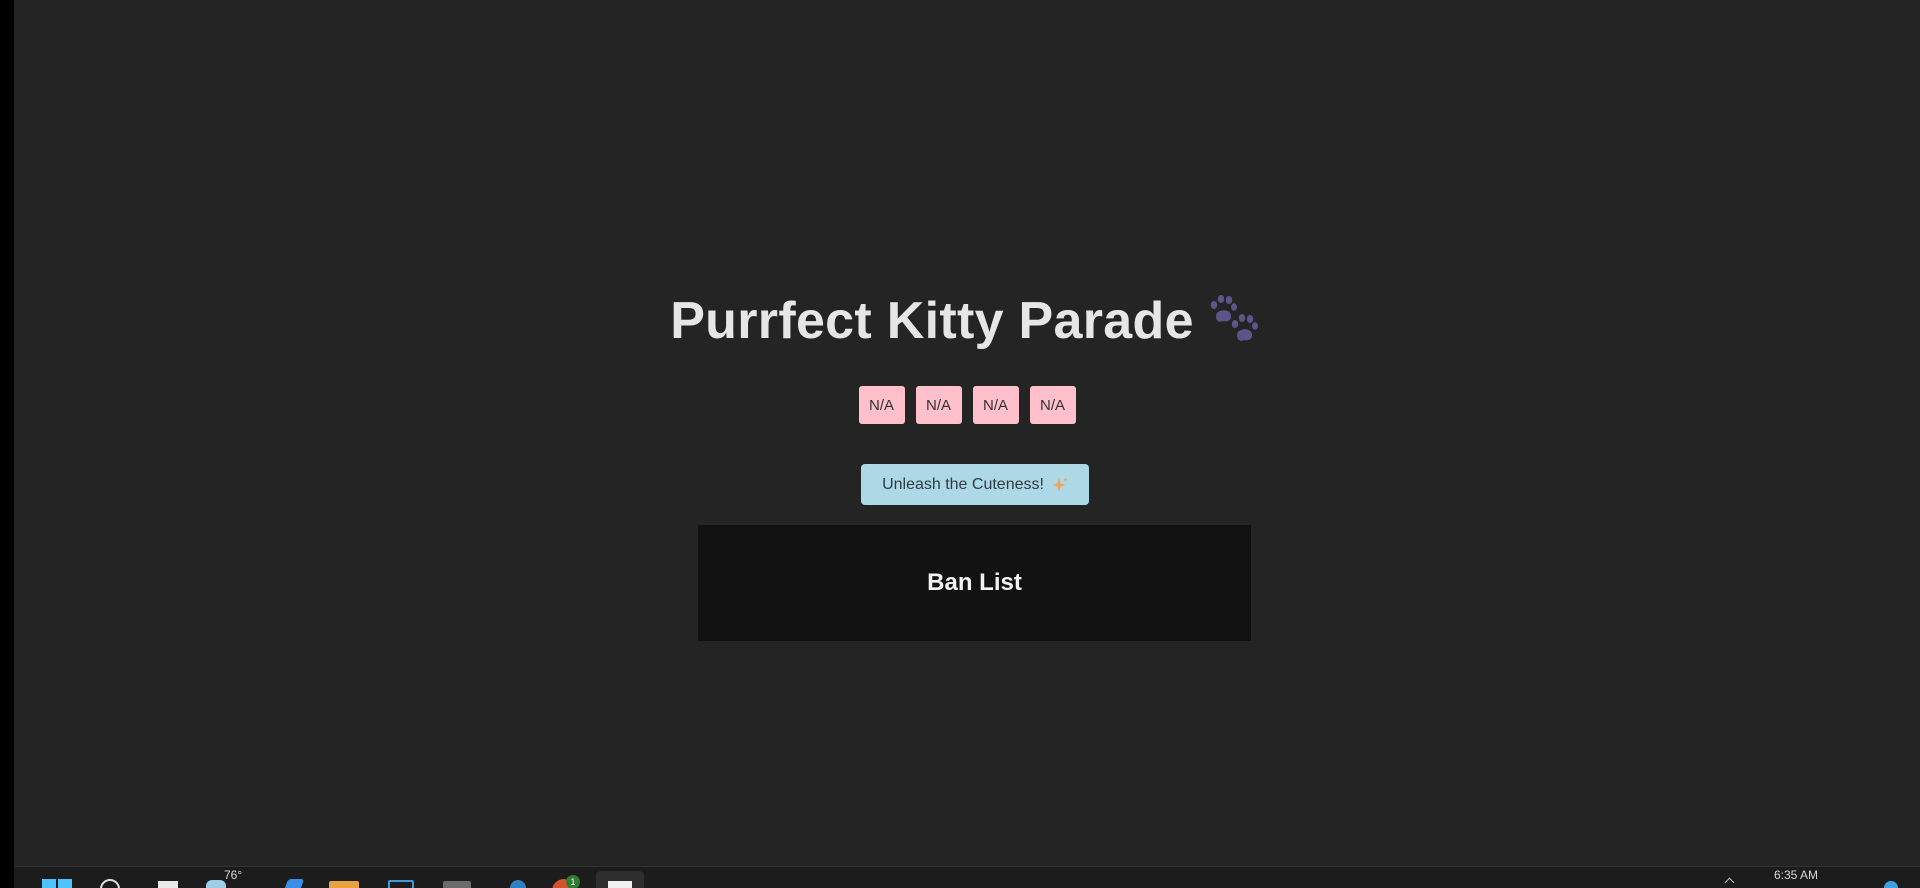 The width and height of the screenshot is (1920, 888). Describe the element at coordinates (57, 883) in the screenshot. I see `windows-start-icon` at that location.